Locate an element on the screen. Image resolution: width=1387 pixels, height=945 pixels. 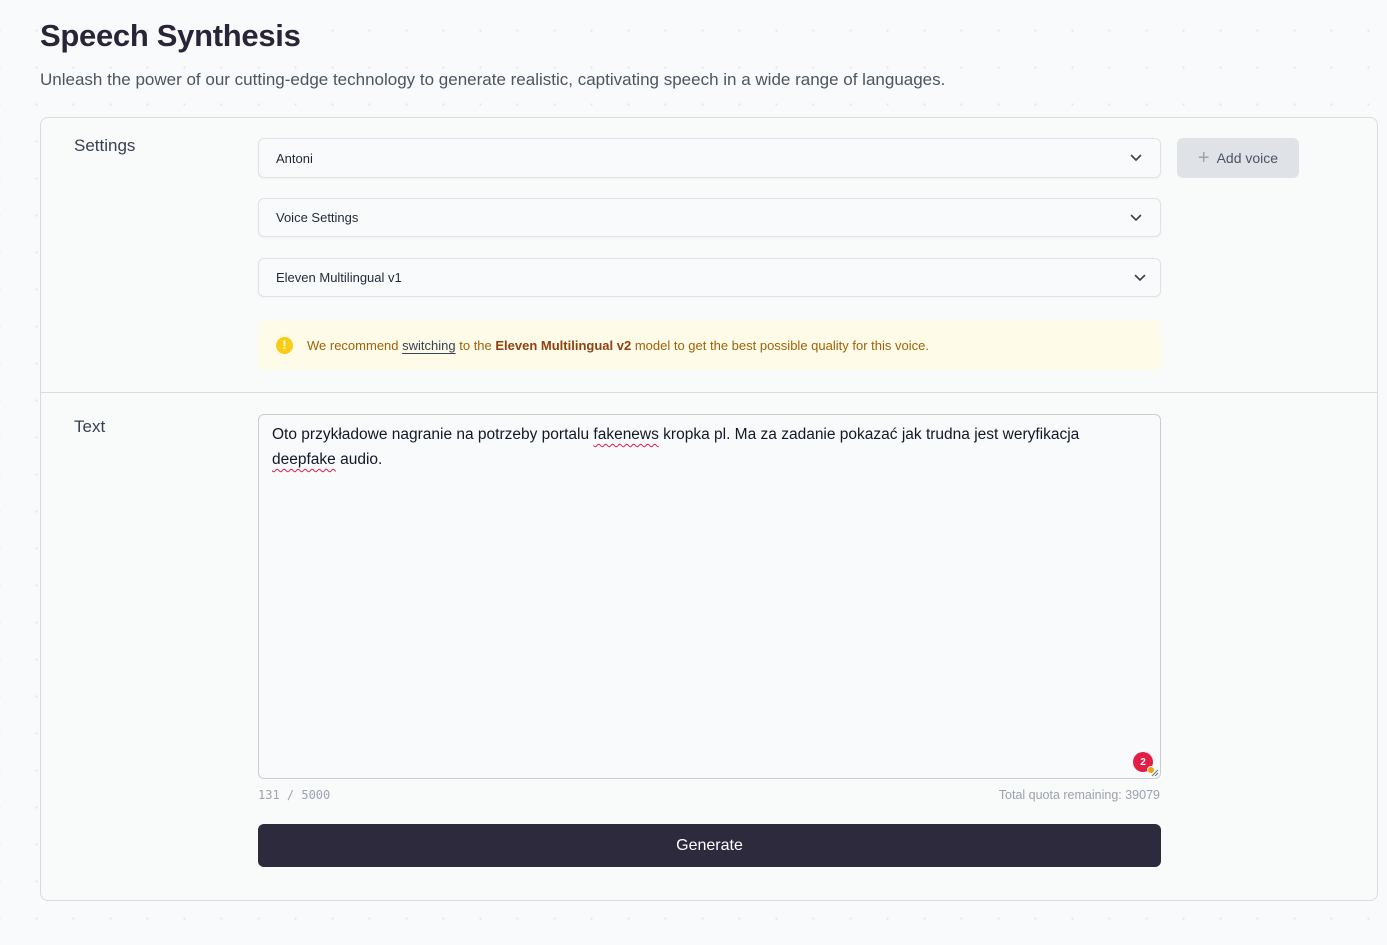
text-label: Text is located at coordinates (90, 426).